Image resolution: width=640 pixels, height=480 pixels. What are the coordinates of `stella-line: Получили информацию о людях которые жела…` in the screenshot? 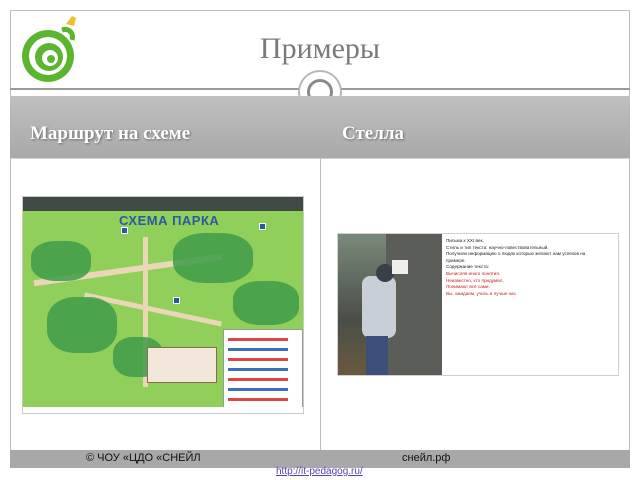 It's located at (516, 254).